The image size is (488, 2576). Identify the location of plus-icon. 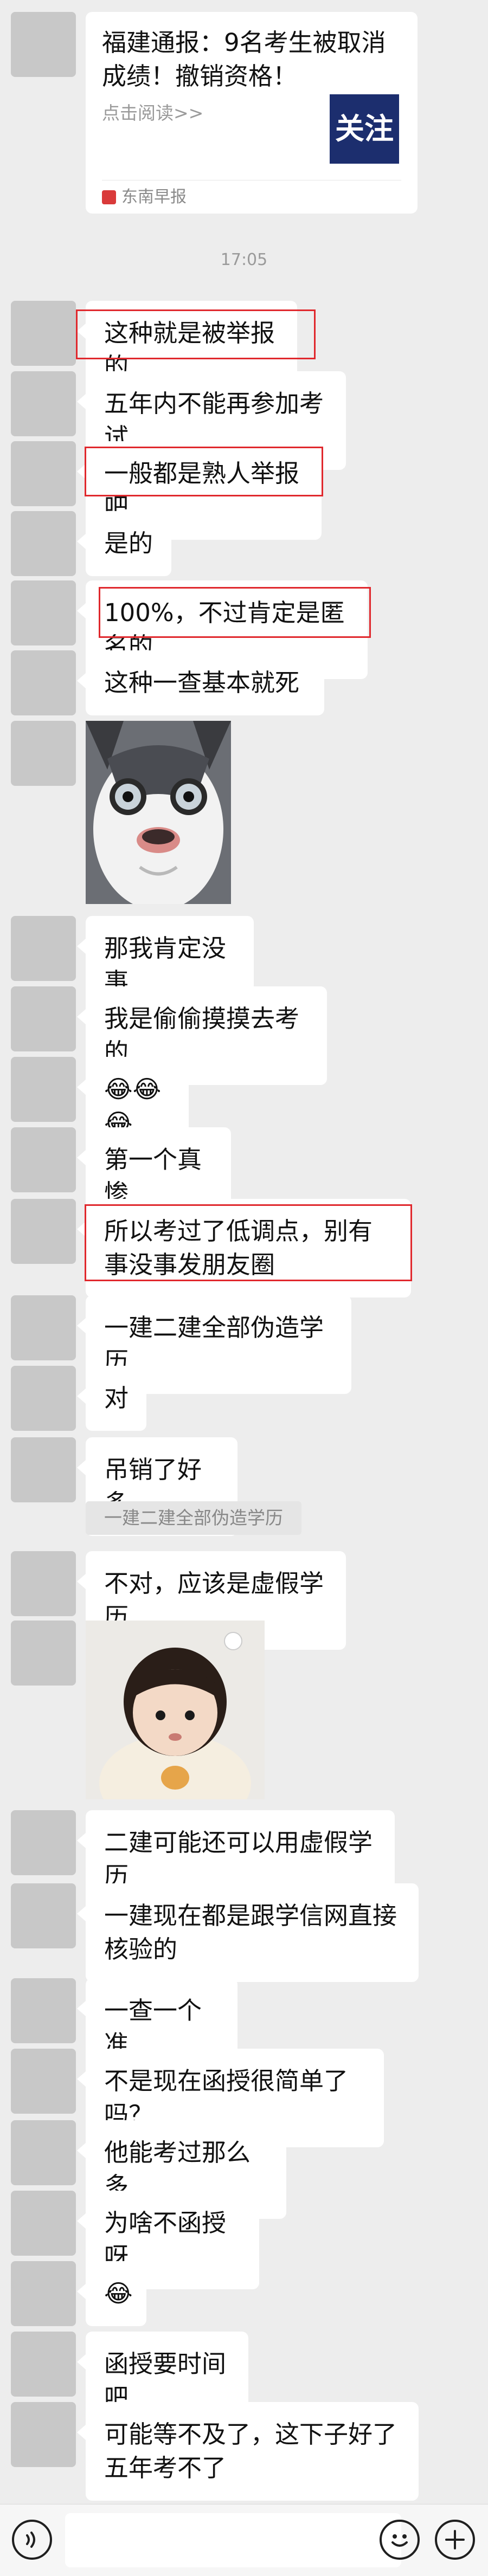
(455, 2539).